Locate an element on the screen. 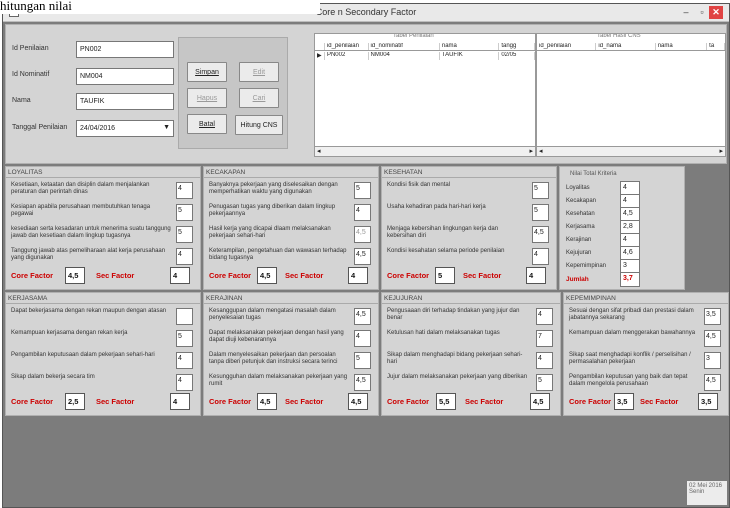  nama-input: TAUFIK is located at coordinates (125, 101).